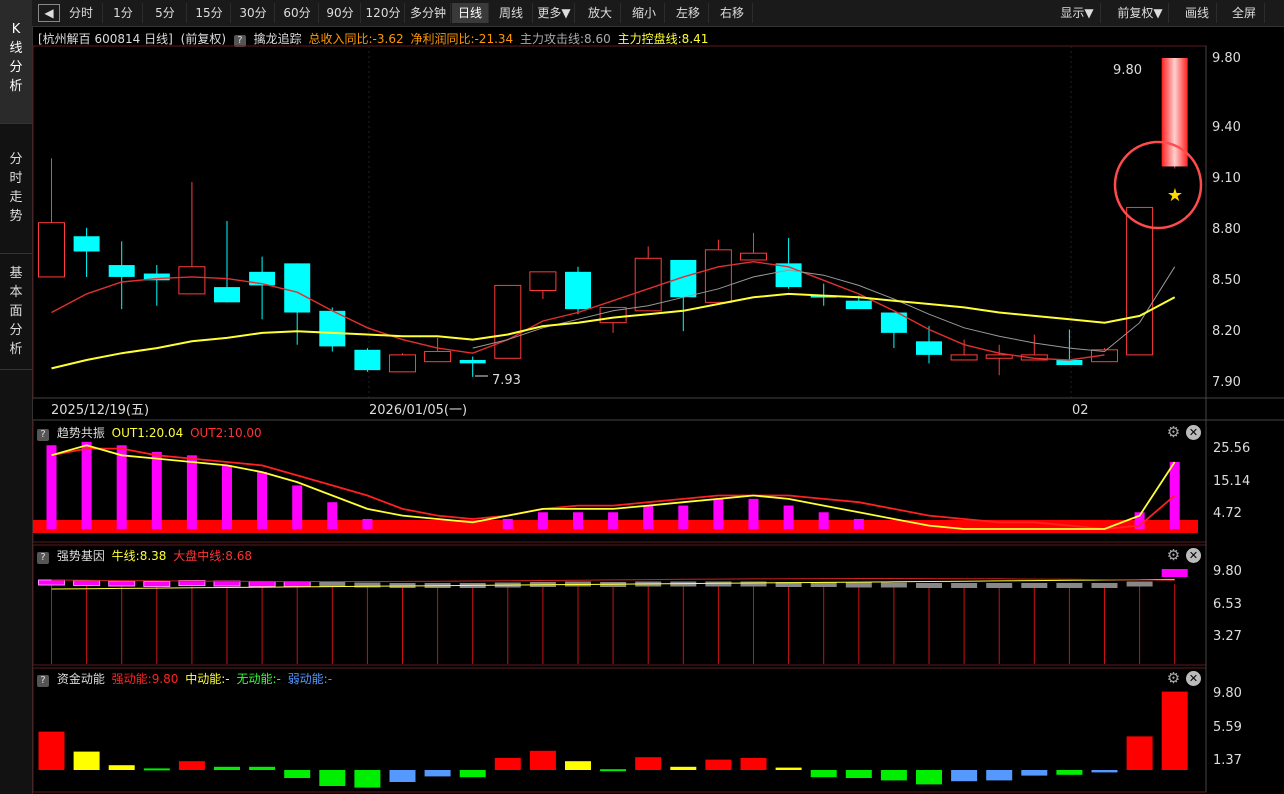 The width and height of the screenshot is (1284, 794). I want to click on highlight-circle, so click(1158, 185).